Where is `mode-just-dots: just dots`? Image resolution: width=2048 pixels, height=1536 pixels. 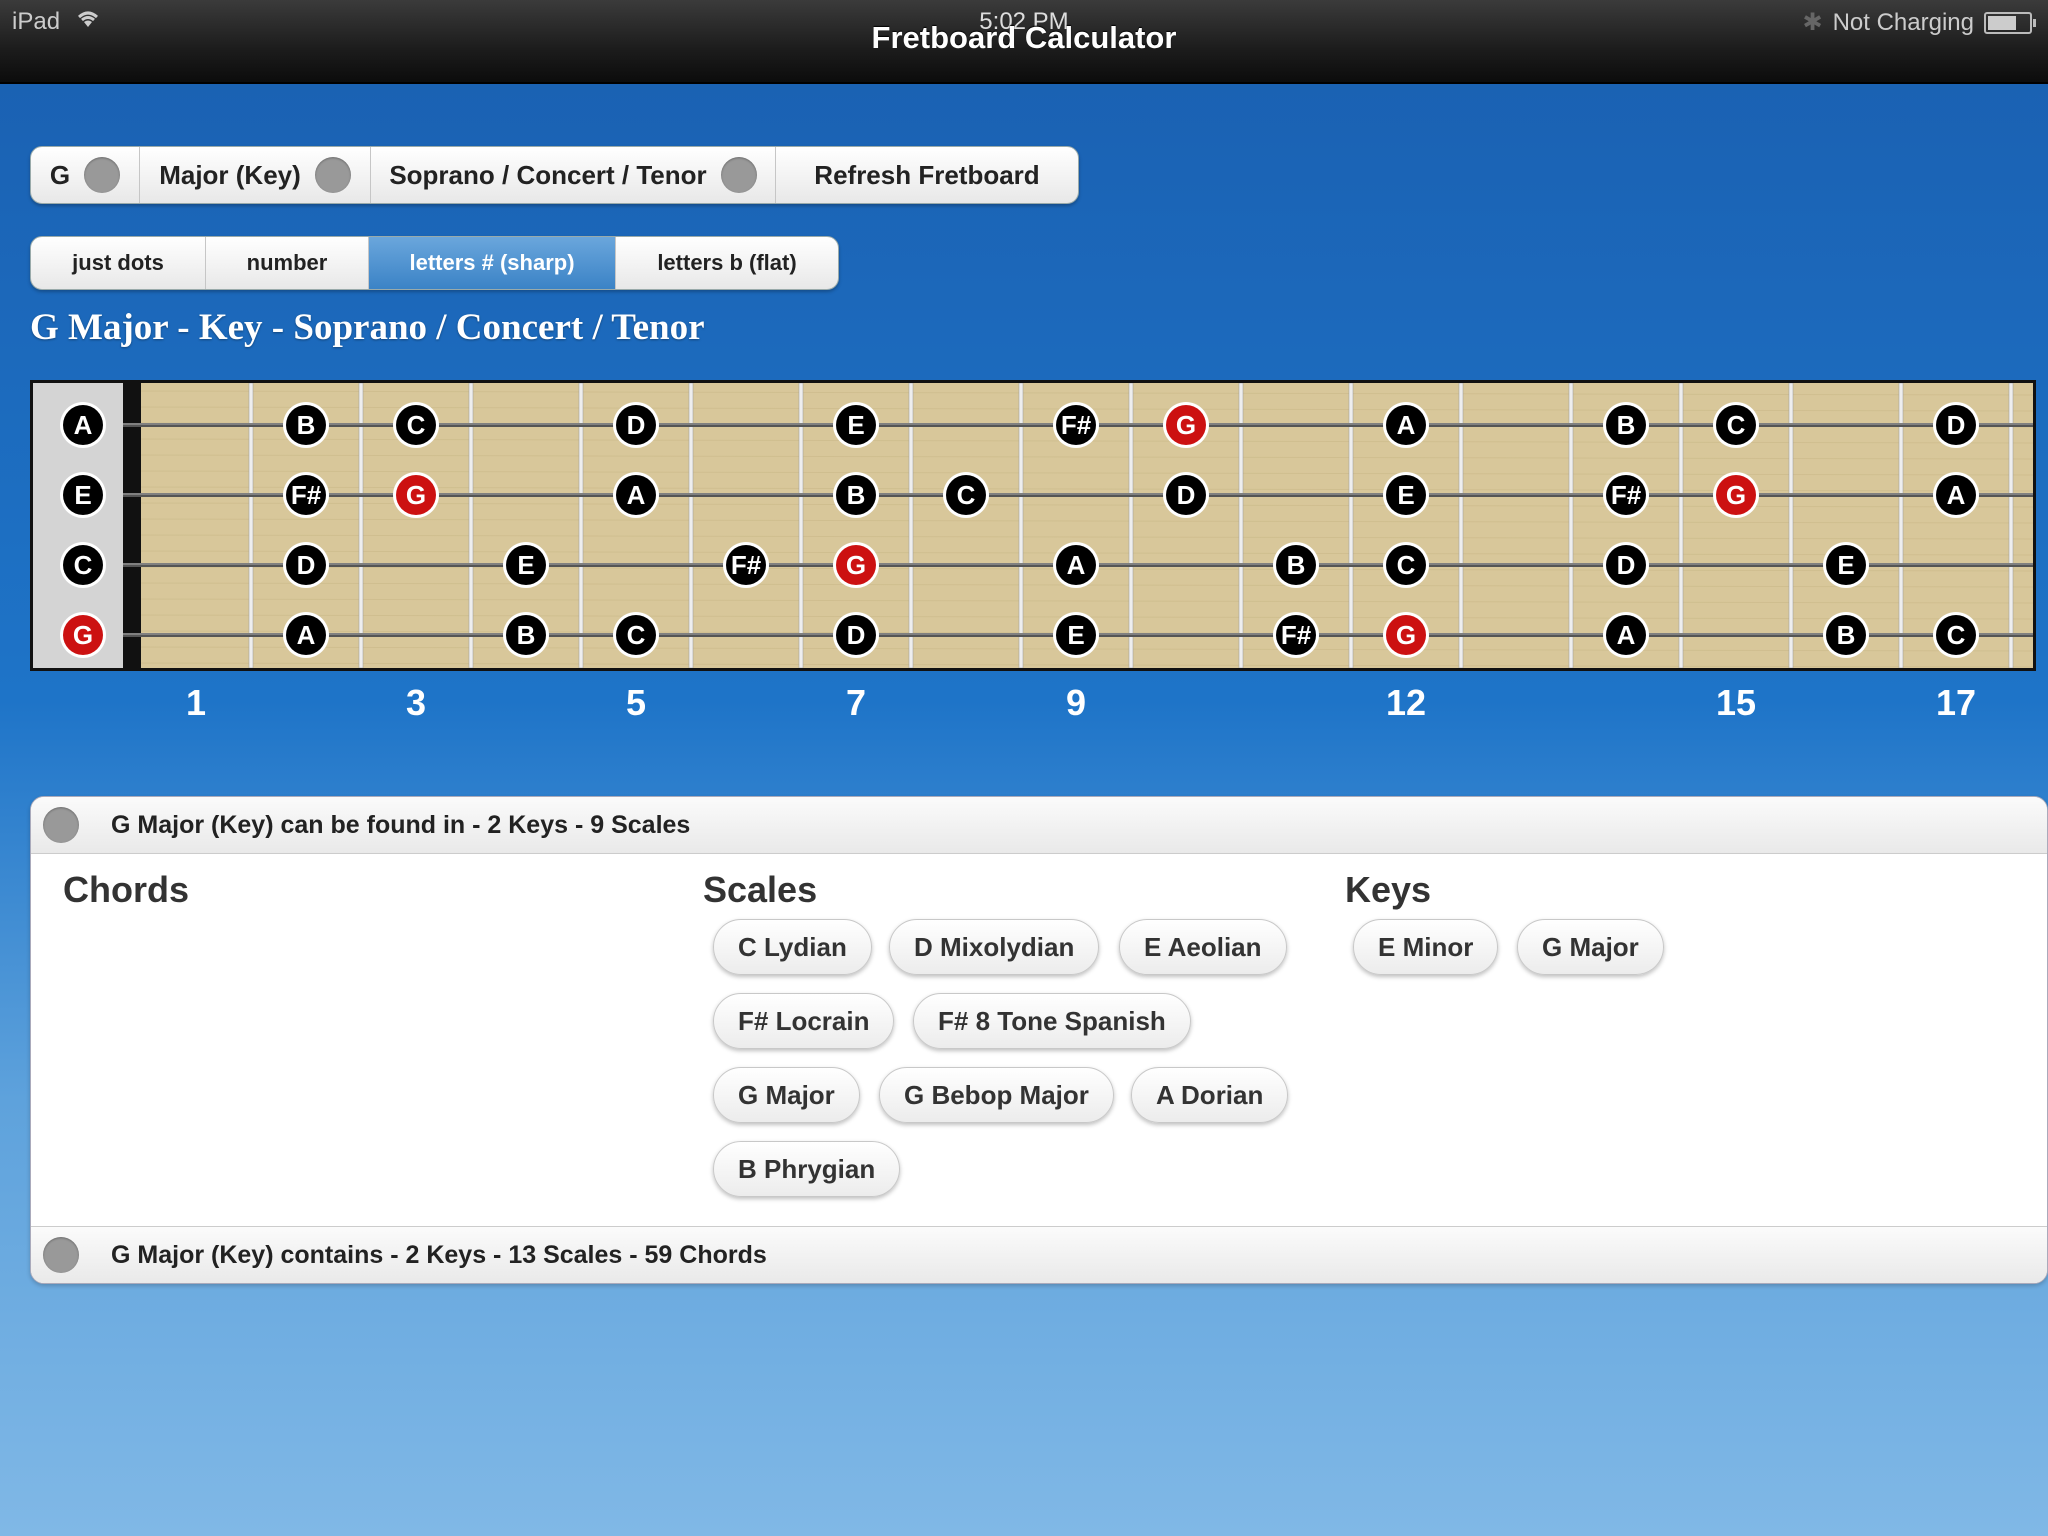 mode-just-dots: just dots is located at coordinates (118, 263).